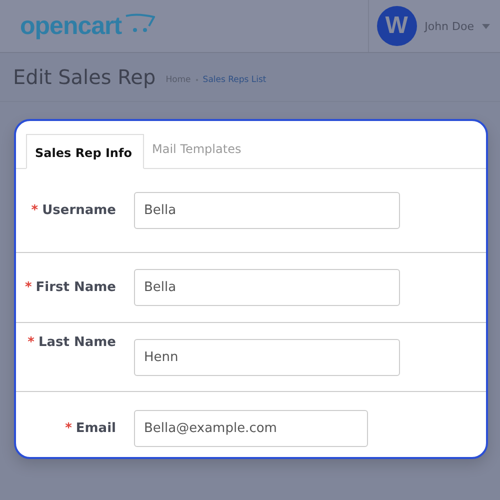 Image resolution: width=500 pixels, height=500 pixels. Describe the element at coordinates (139, 23) in the screenshot. I see `cart-icon` at that location.